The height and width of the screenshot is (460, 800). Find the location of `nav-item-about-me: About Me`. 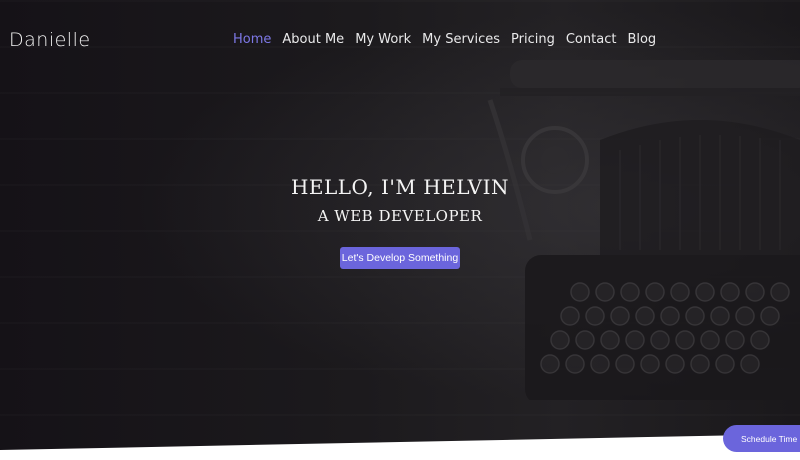

nav-item-about-me: About Me is located at coordinates (313, 39).